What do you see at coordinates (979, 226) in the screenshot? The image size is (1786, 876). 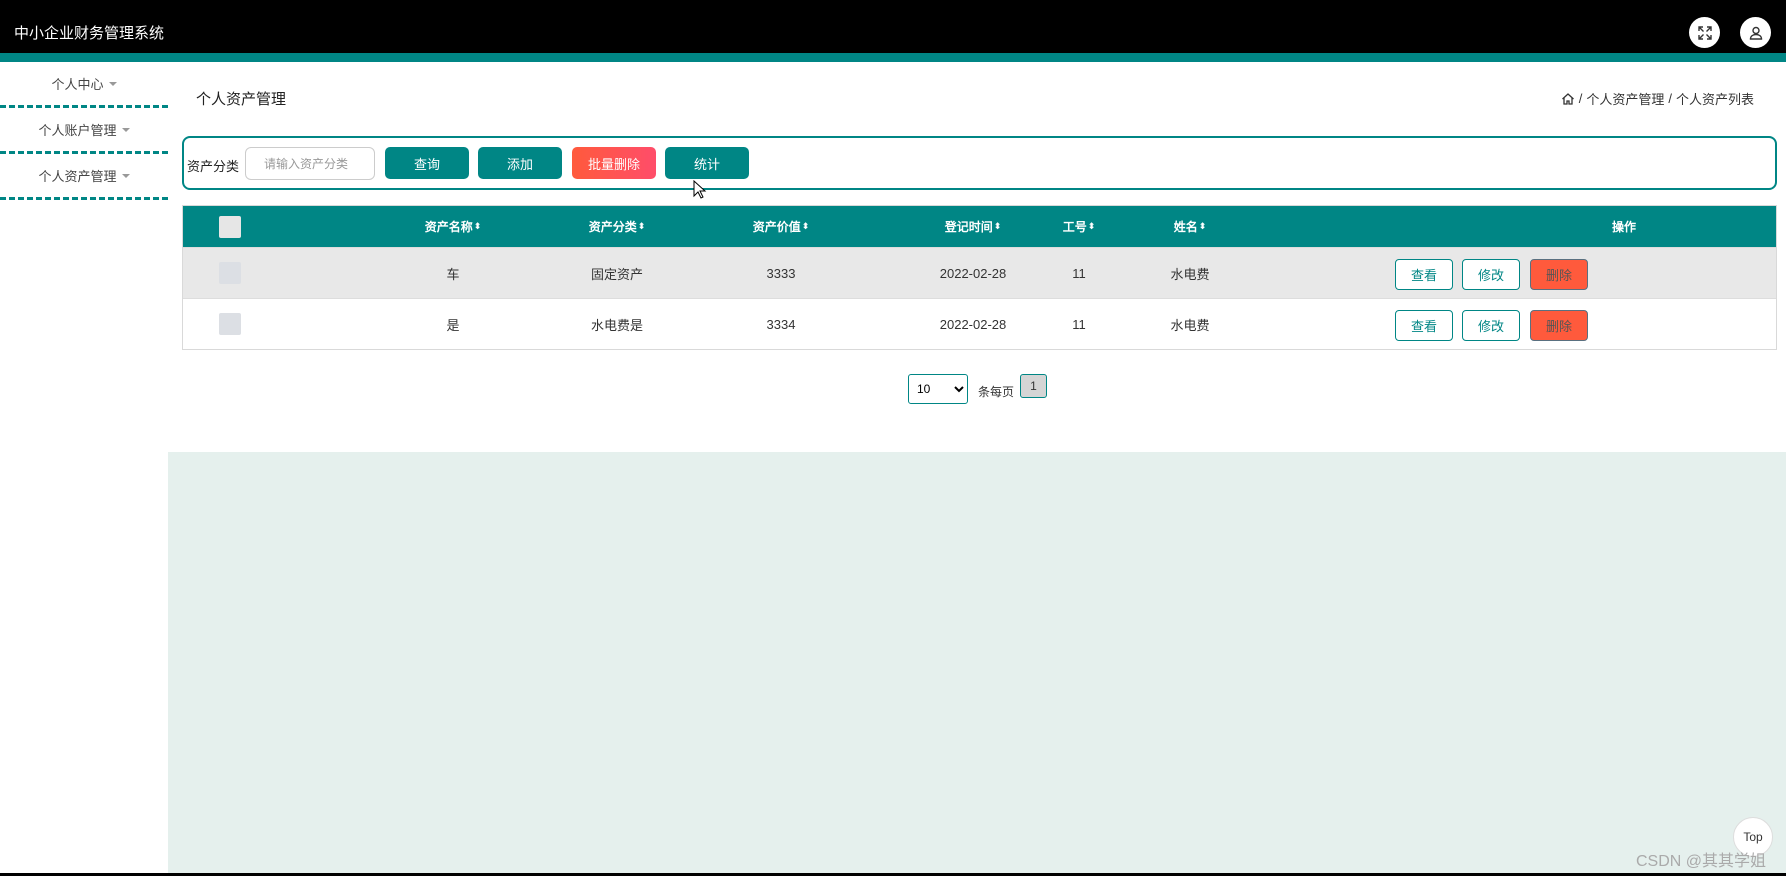 I see `table-header: 资产名称 ⬍ 资产分类 ⬍ 资产价值 ⬍ 登记时间 ⬍ 工号 ⬍ 姓名 ⬍ 操作` at bounding box center [979, 226].